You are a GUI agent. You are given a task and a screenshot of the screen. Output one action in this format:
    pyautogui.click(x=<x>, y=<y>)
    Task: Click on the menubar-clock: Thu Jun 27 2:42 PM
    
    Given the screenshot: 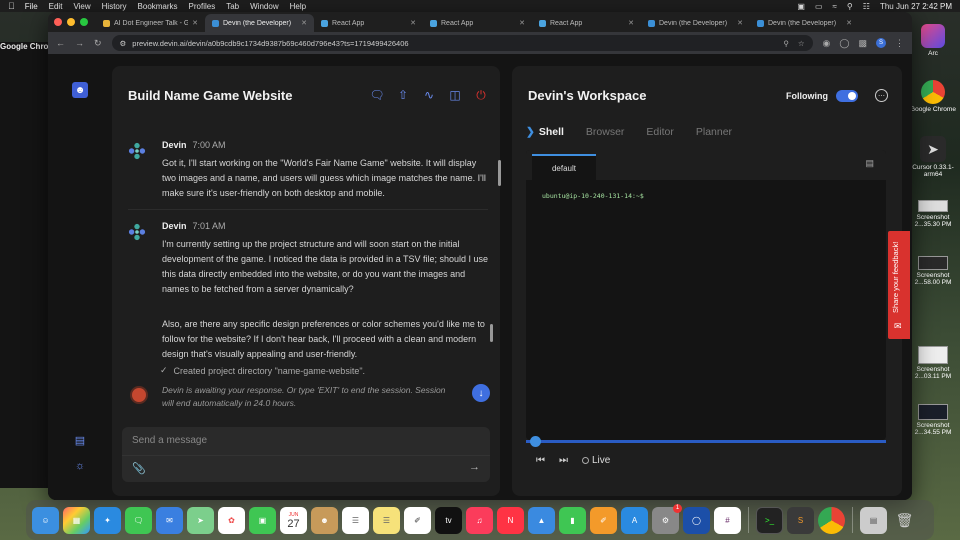 What is the action you would take?
    pyautogui.click(x=916, y=6)
    